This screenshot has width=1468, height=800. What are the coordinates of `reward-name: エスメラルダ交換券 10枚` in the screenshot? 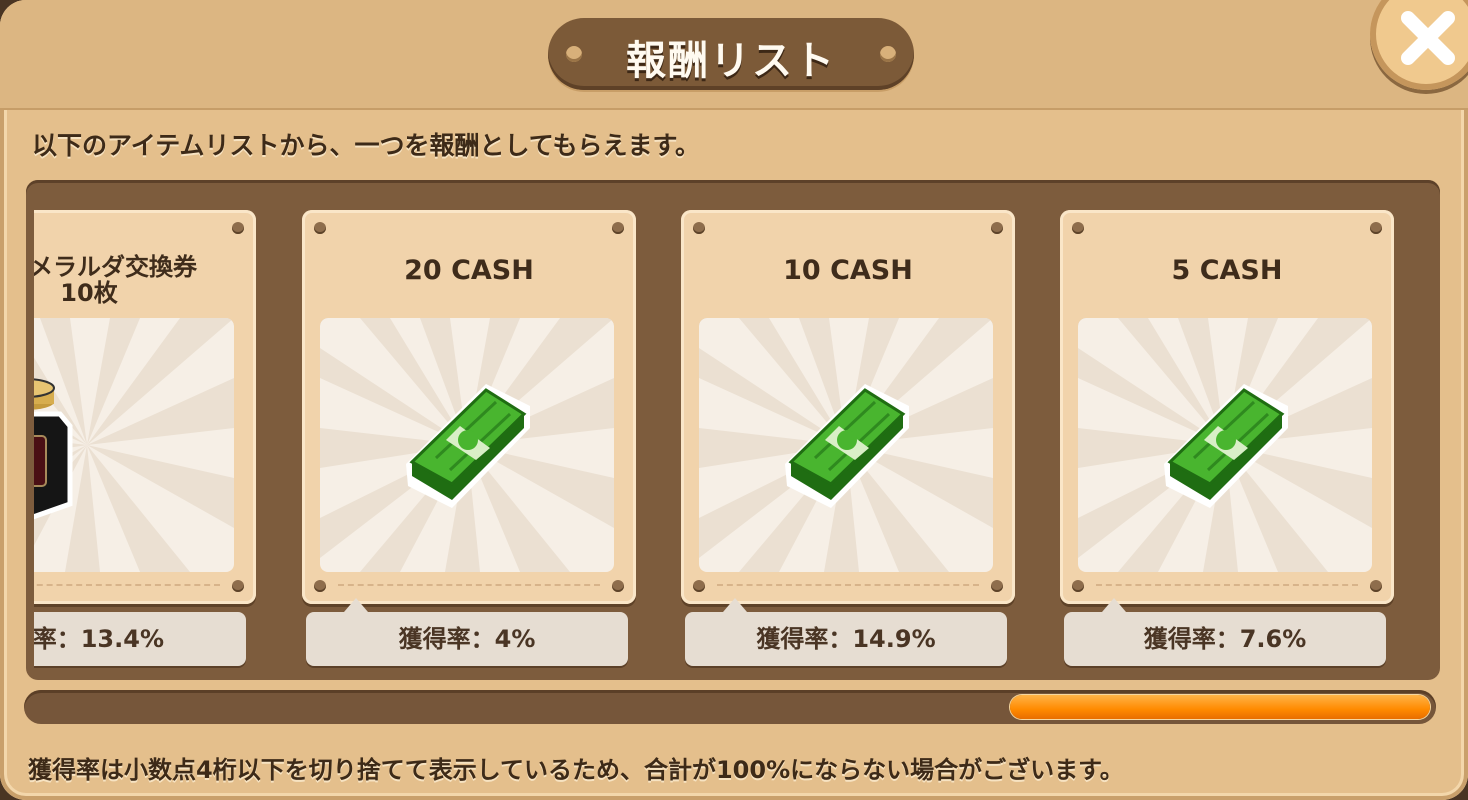 It's located at (145, 280).